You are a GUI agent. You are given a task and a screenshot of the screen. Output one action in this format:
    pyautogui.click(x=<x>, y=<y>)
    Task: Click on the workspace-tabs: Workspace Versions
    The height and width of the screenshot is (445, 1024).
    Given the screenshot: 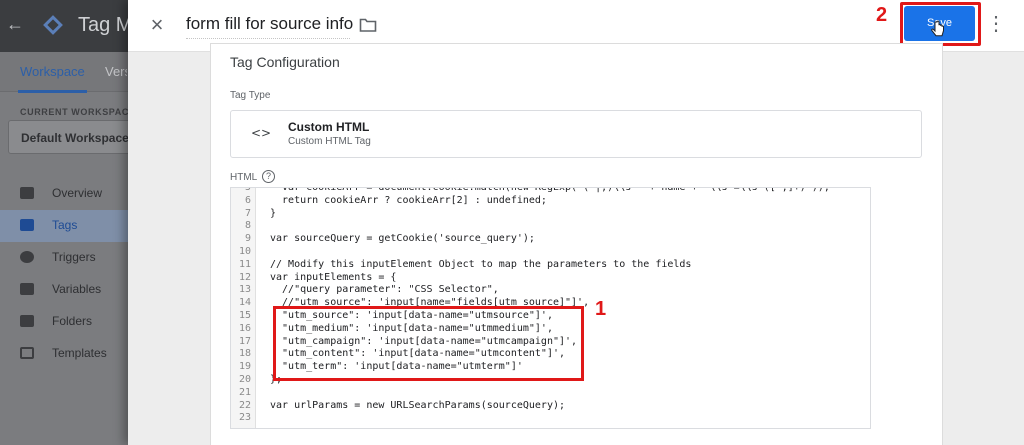 What is the action you would take?
    pyautogui.click(x=64, y=72)
    